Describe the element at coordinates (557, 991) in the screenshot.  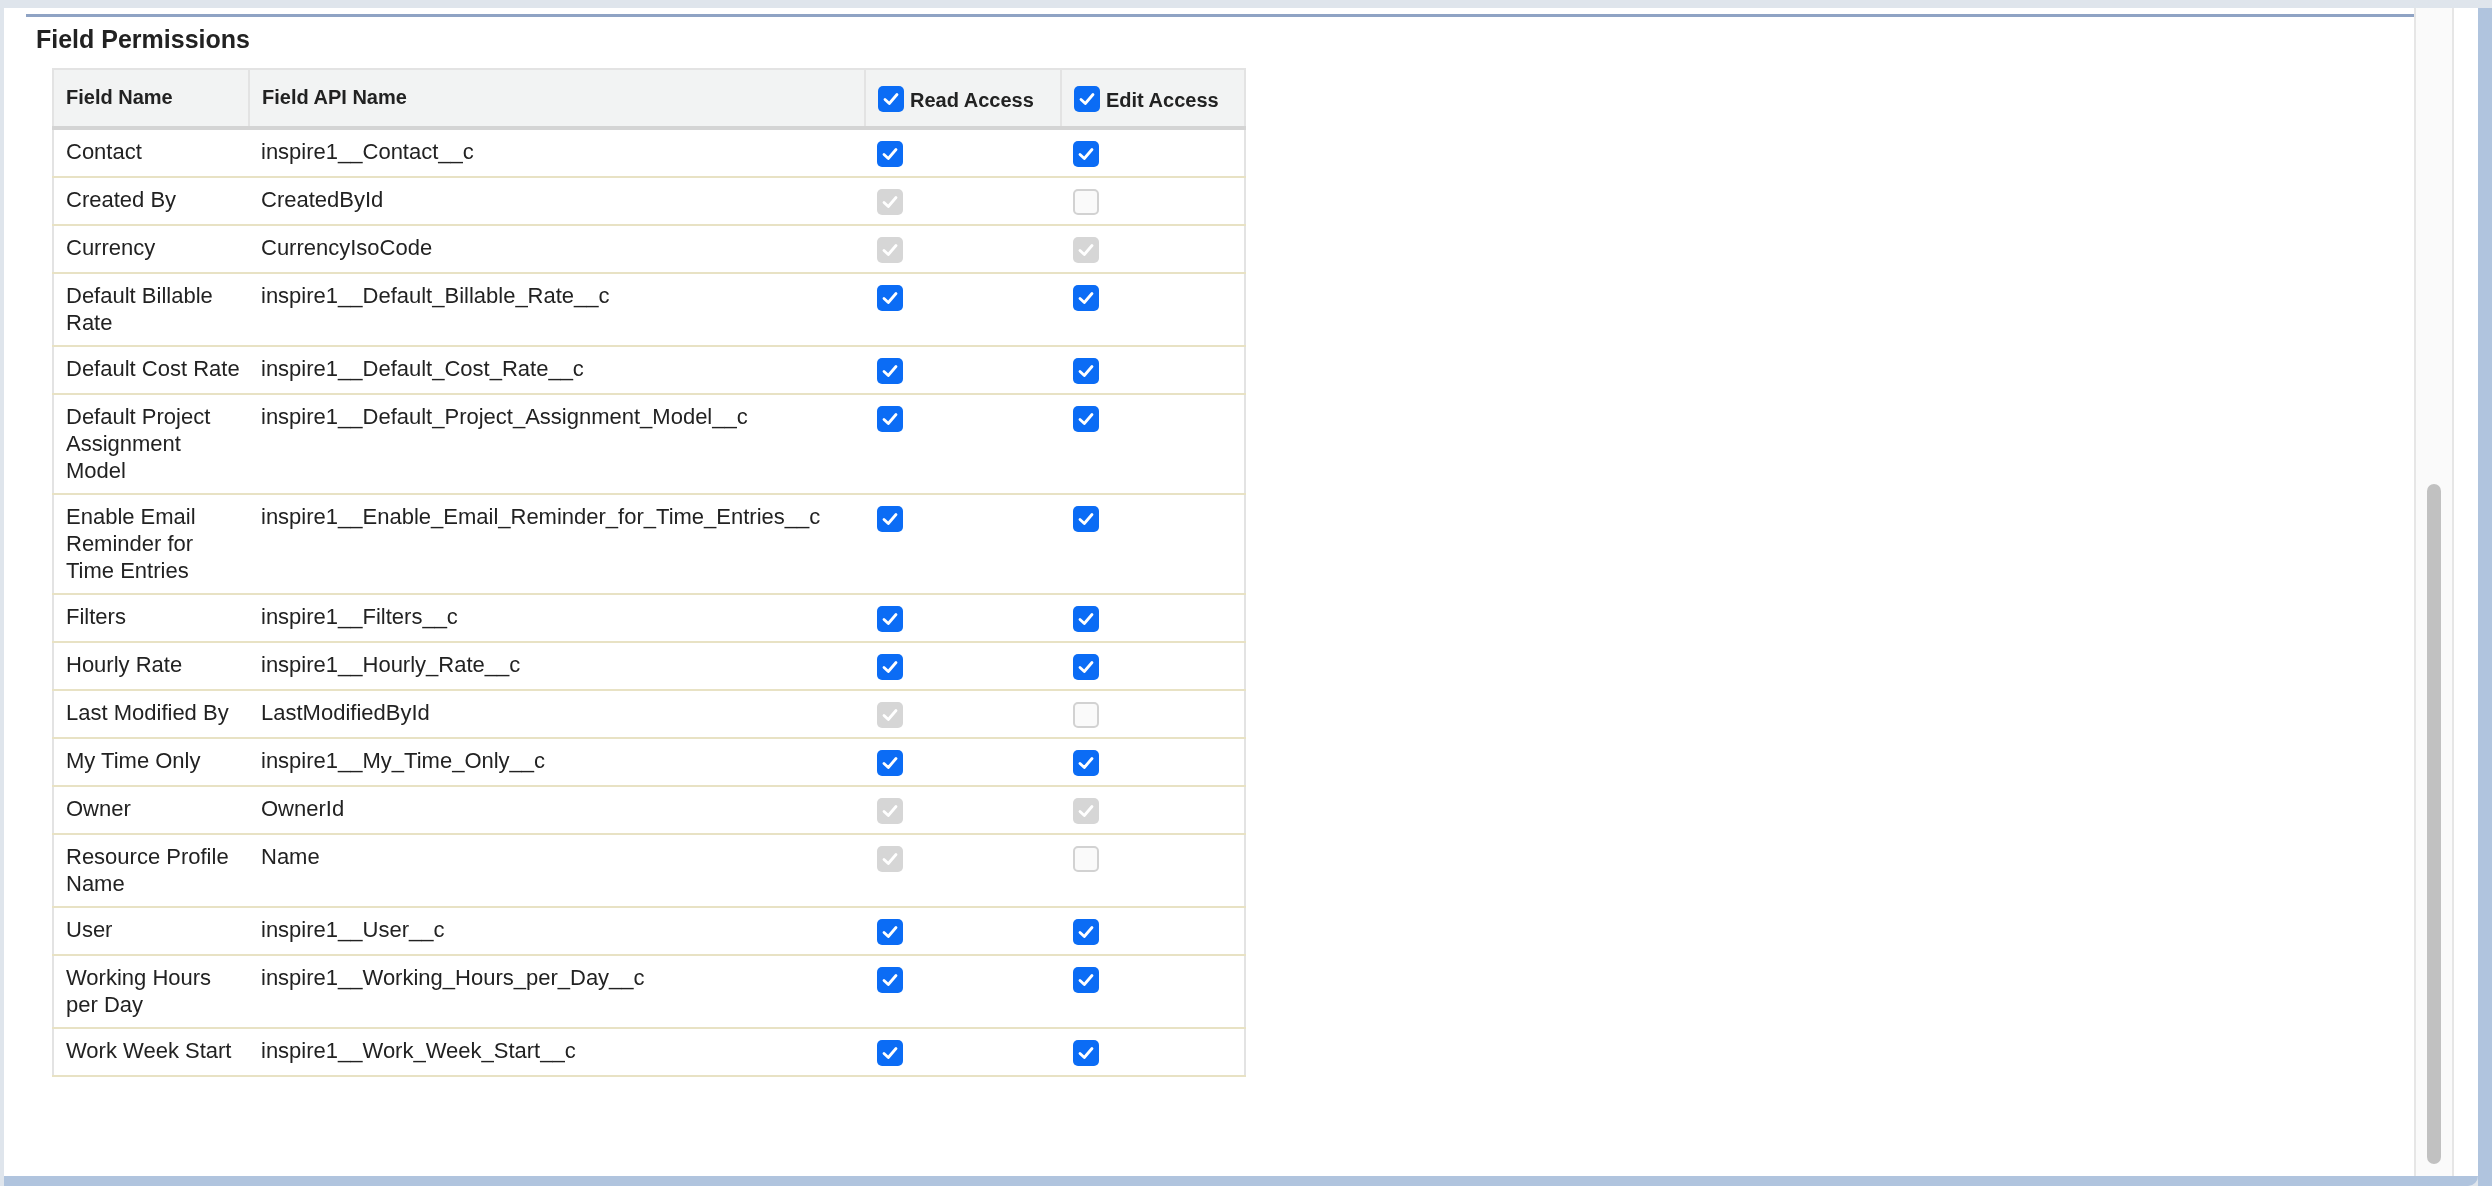
I see `table-cell: inspire1__Working_Hours_per_Day__c` at that location.